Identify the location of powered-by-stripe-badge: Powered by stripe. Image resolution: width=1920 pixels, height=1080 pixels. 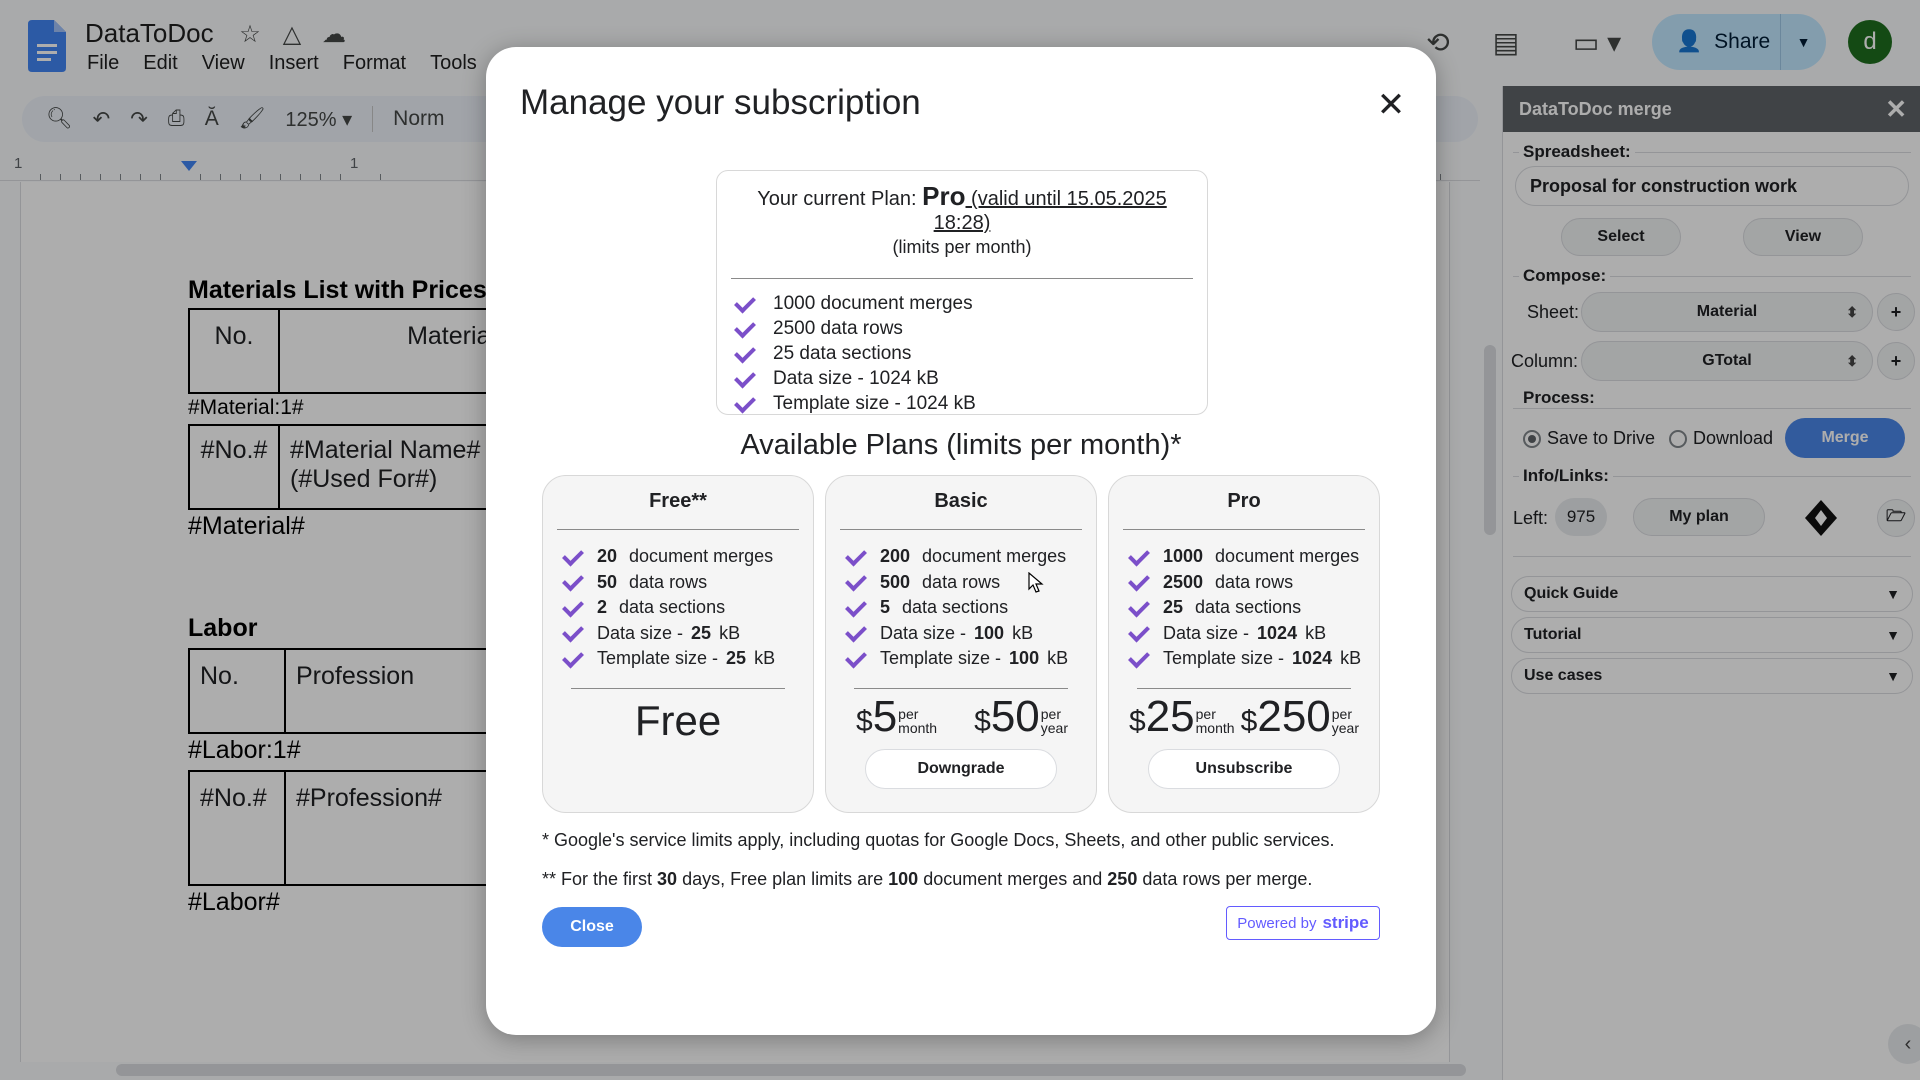
(1303, 923).